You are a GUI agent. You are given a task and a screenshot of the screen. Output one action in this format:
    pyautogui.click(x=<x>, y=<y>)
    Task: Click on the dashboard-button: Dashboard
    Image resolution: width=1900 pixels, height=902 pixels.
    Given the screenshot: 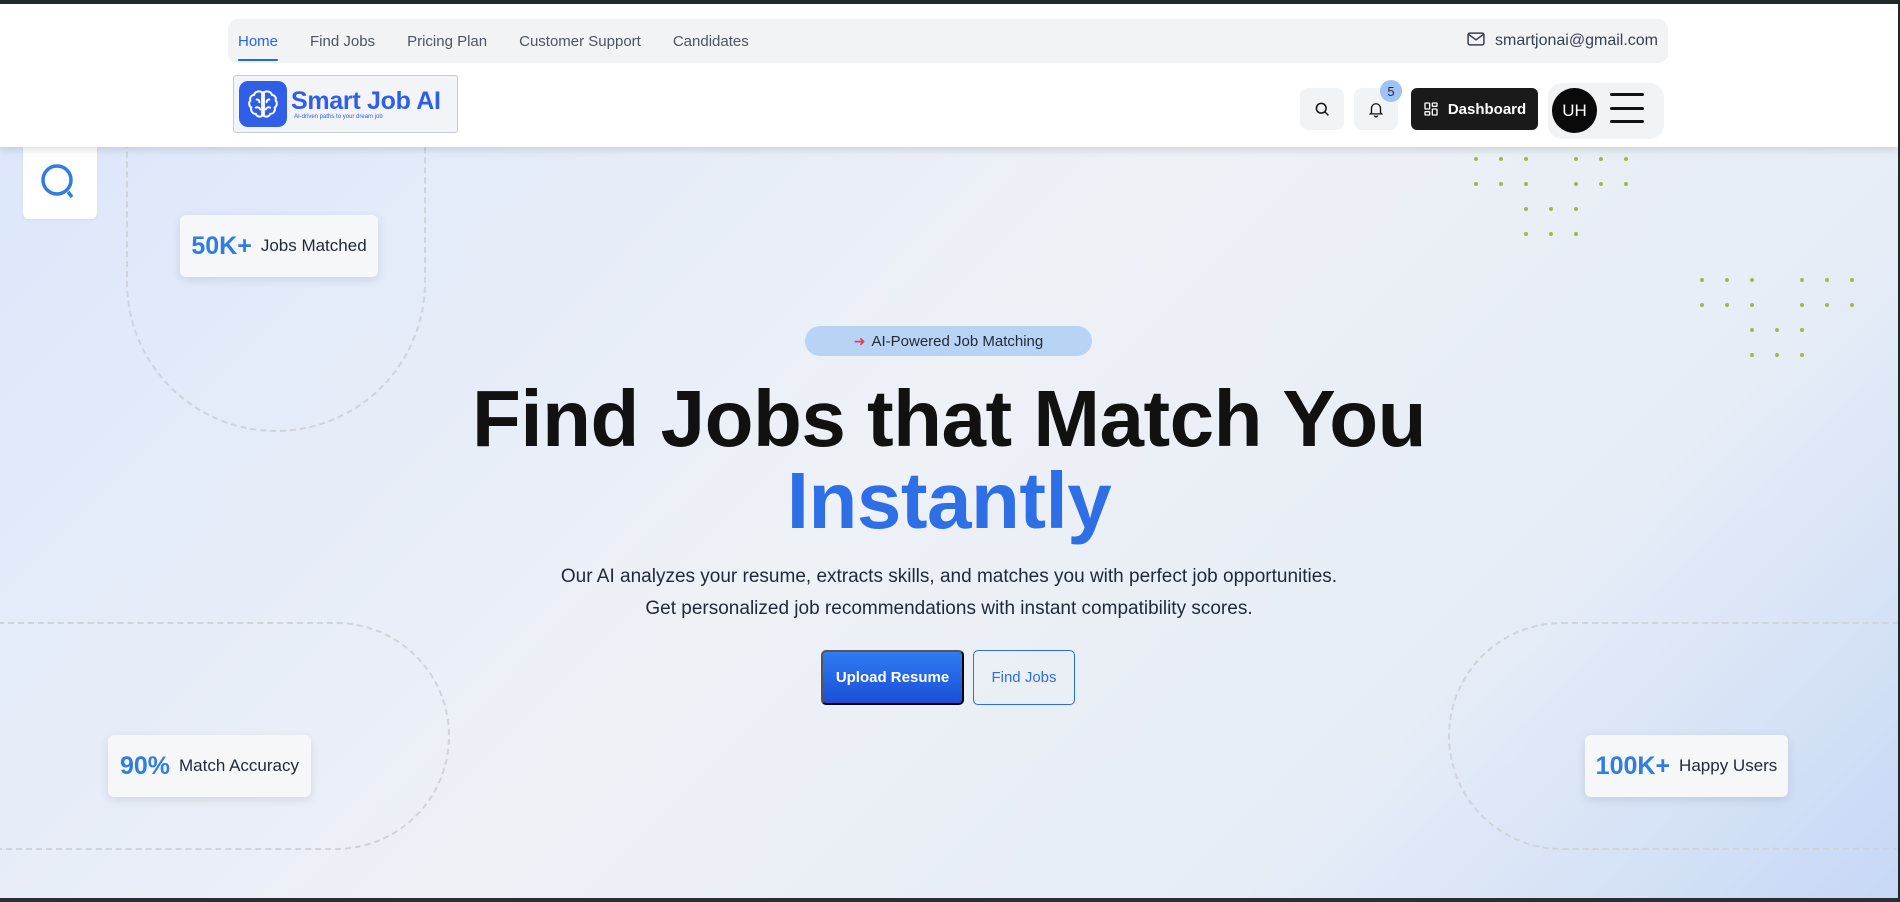 What is the action you would take?
    pyautogui.click(x=1474, y=109)
    